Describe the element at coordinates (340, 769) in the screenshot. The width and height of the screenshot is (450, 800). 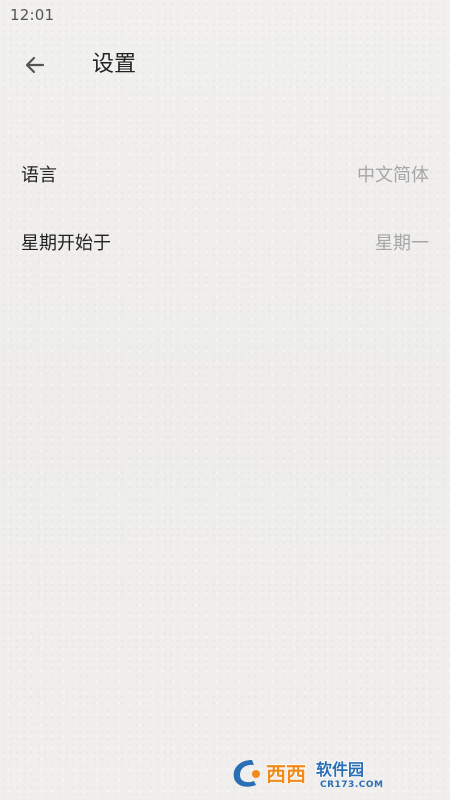
I see `watermark-site-name: 软件园` at that location.